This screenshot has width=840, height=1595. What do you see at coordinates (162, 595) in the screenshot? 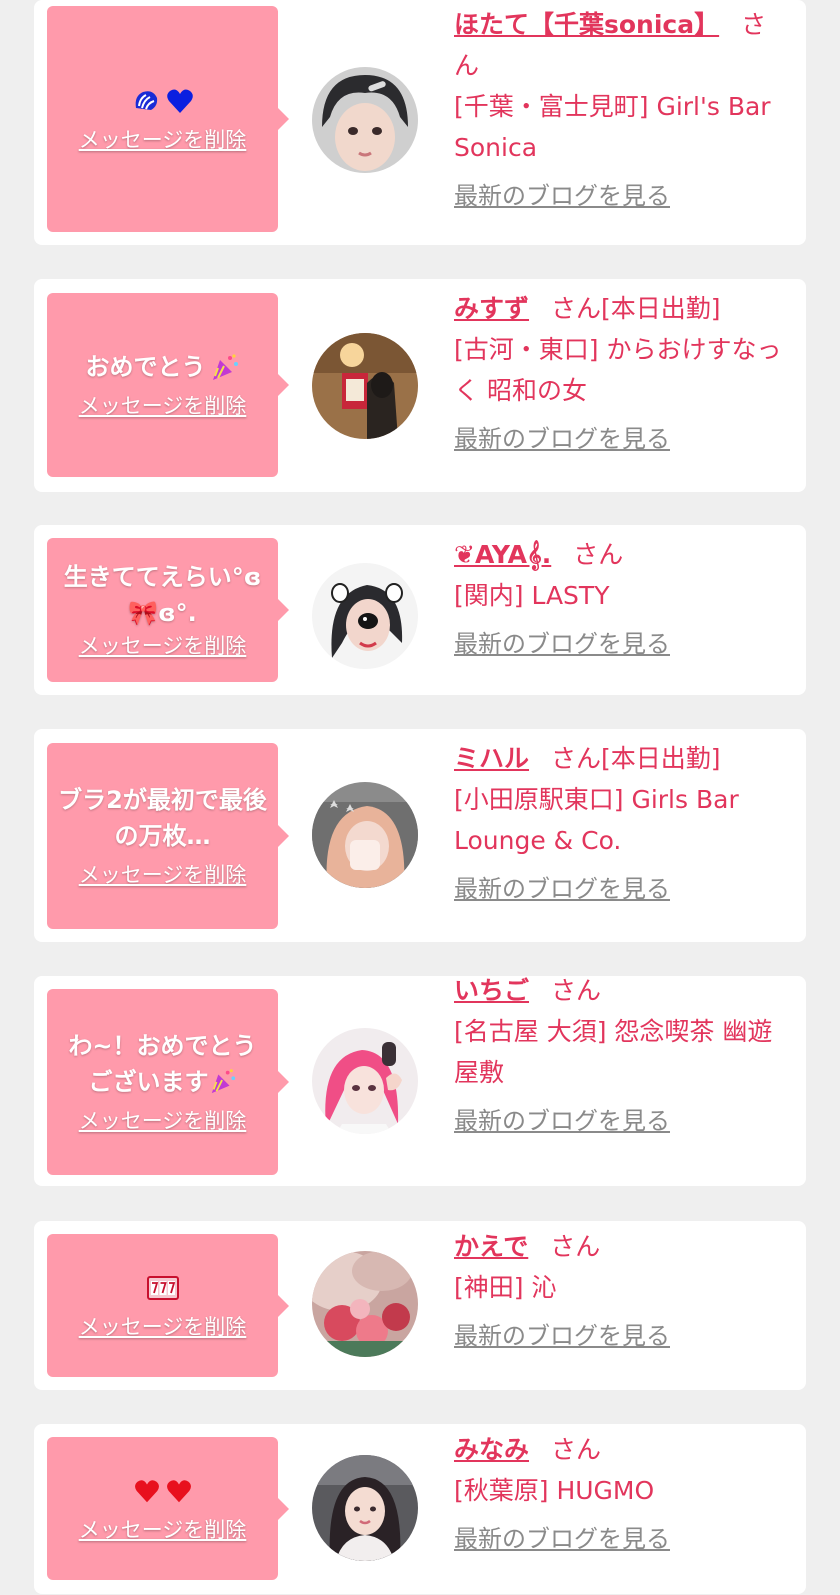
I see `message-text: 生きててえらい°ɞ 🎀ɞ°.` at bounding box center [162, 595].